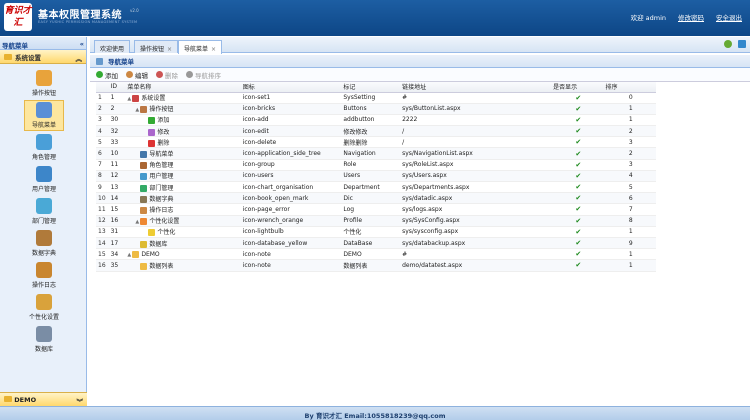  I want to click on sidebar-item-6: 数据字典, so click(44, 243).